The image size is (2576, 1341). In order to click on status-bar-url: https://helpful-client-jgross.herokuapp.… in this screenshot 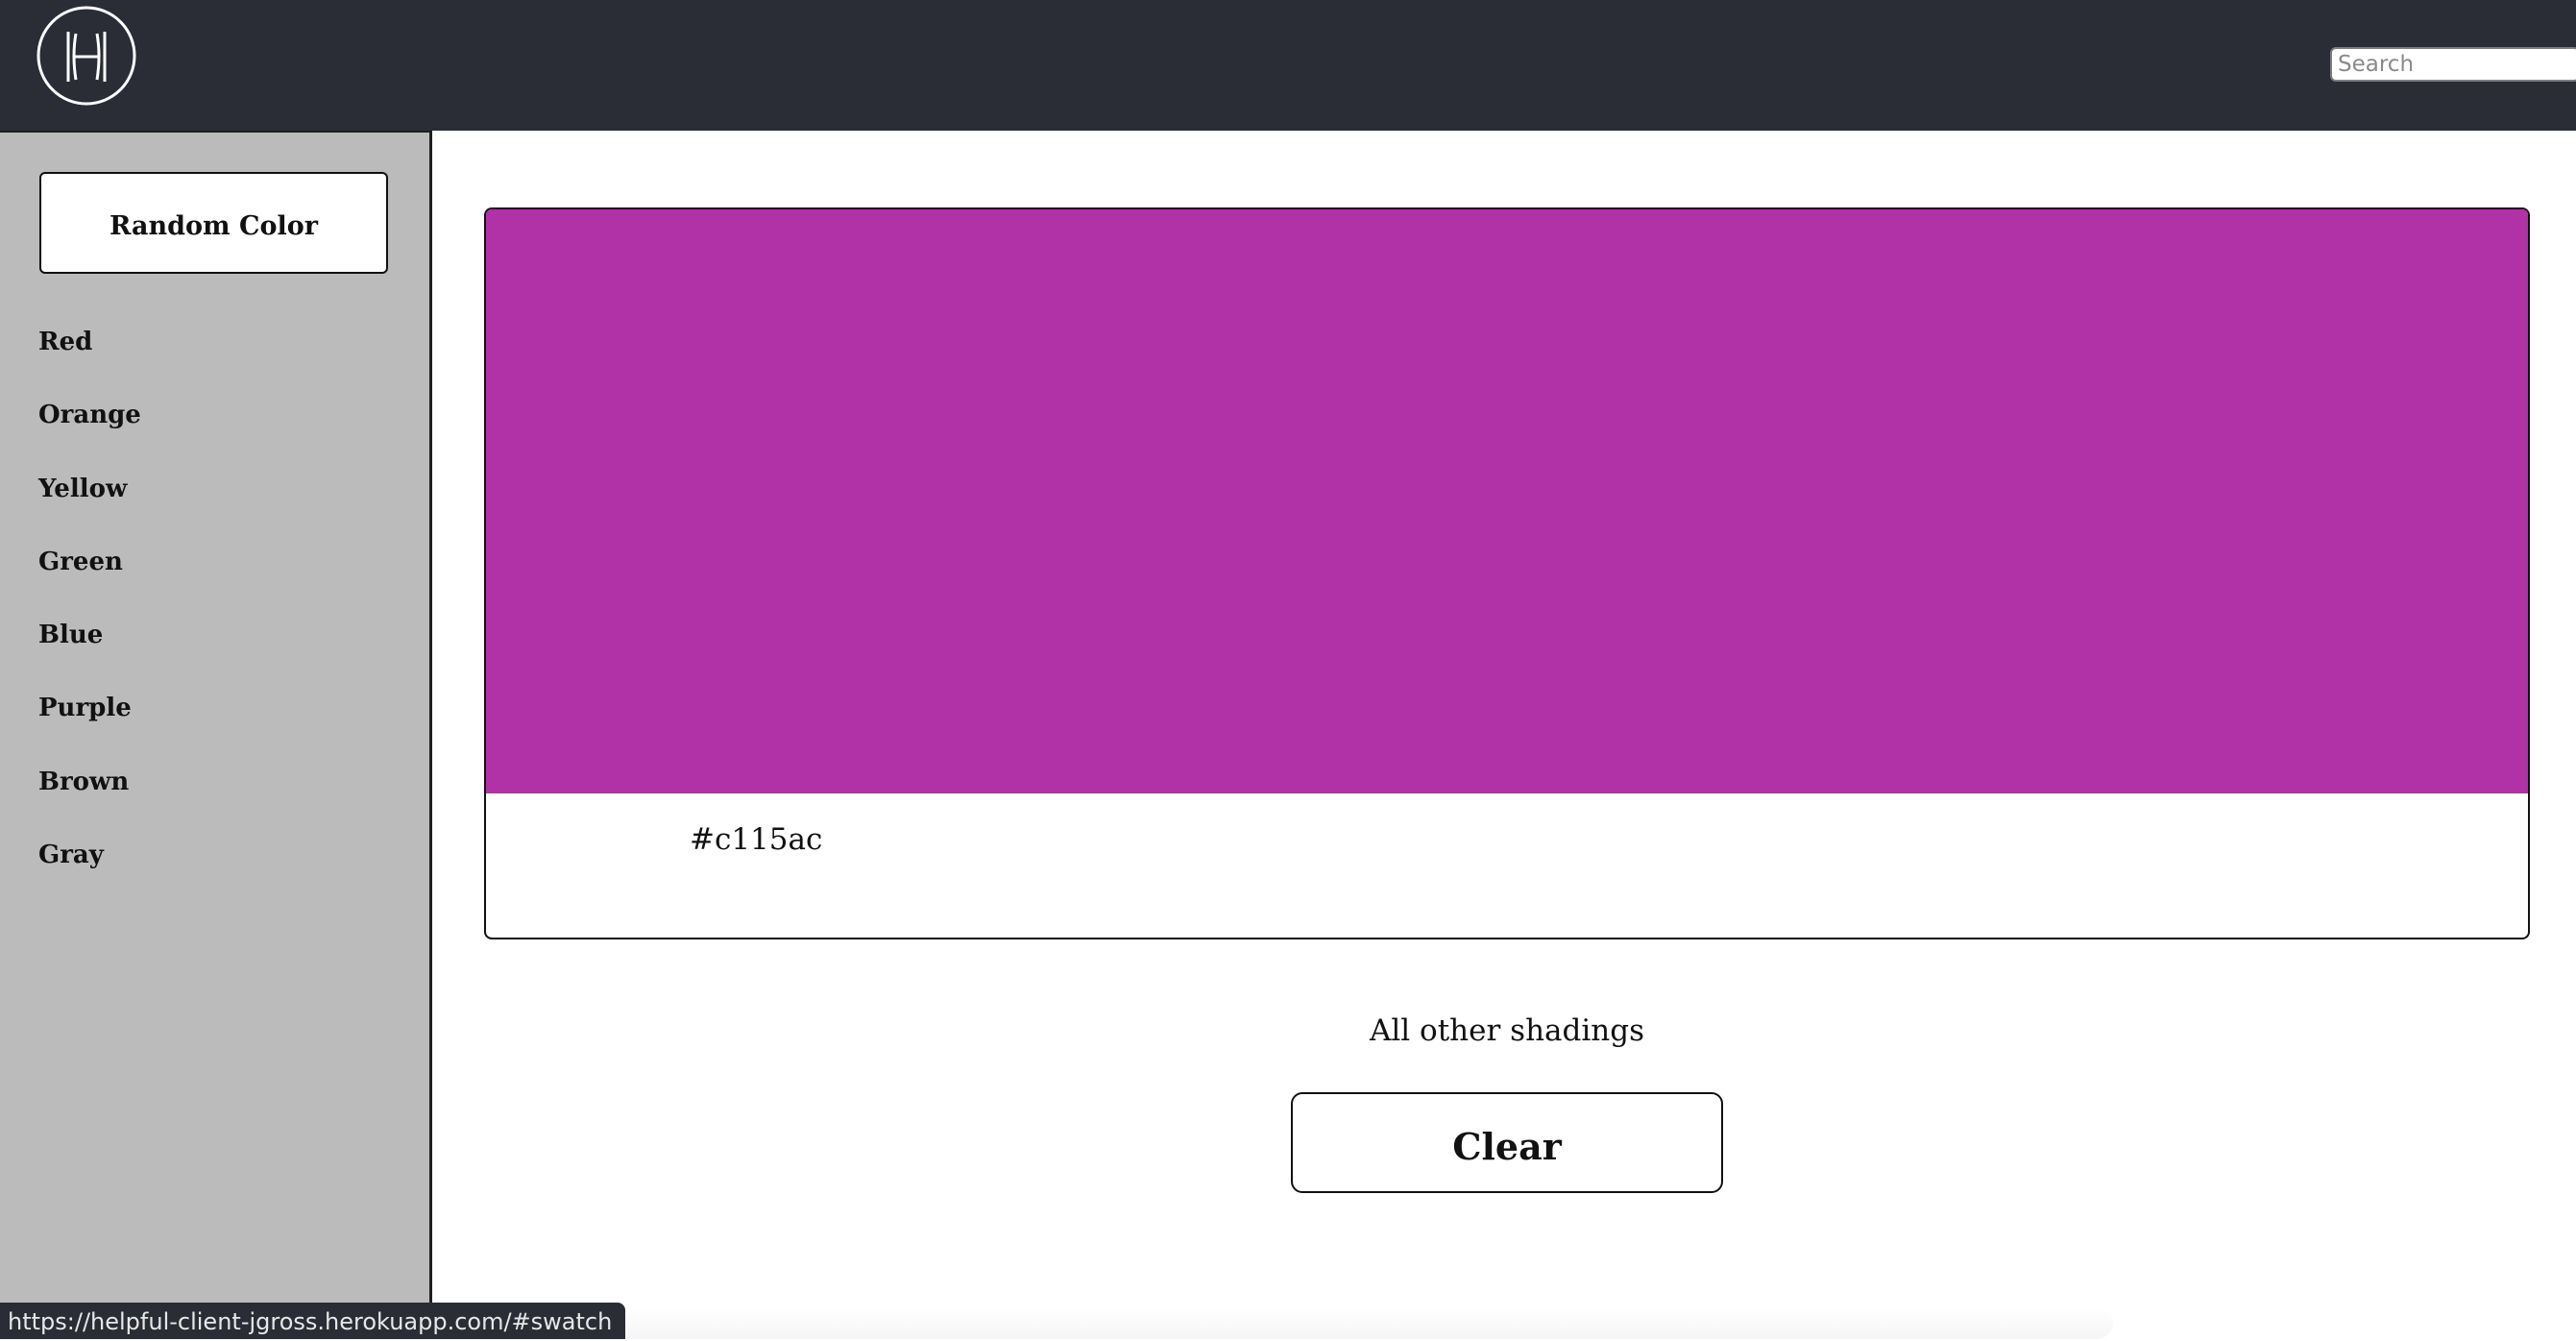, I will do `click(313, 1321)`.